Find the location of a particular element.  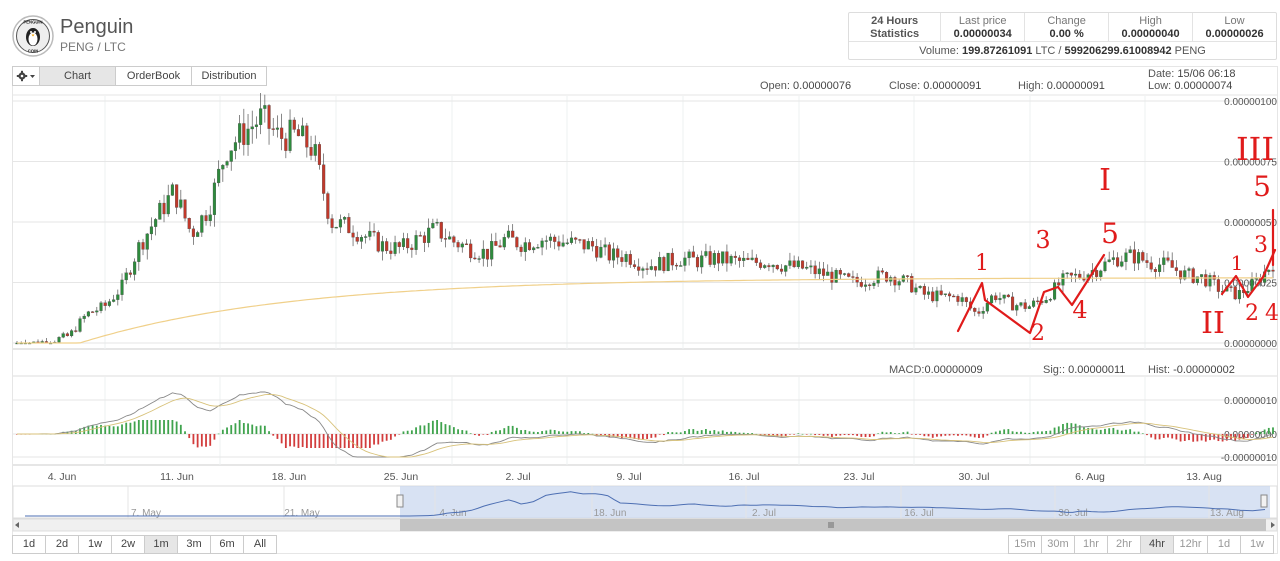

interval-button-4hr: 4hr is located at coordinates (1157, 544).